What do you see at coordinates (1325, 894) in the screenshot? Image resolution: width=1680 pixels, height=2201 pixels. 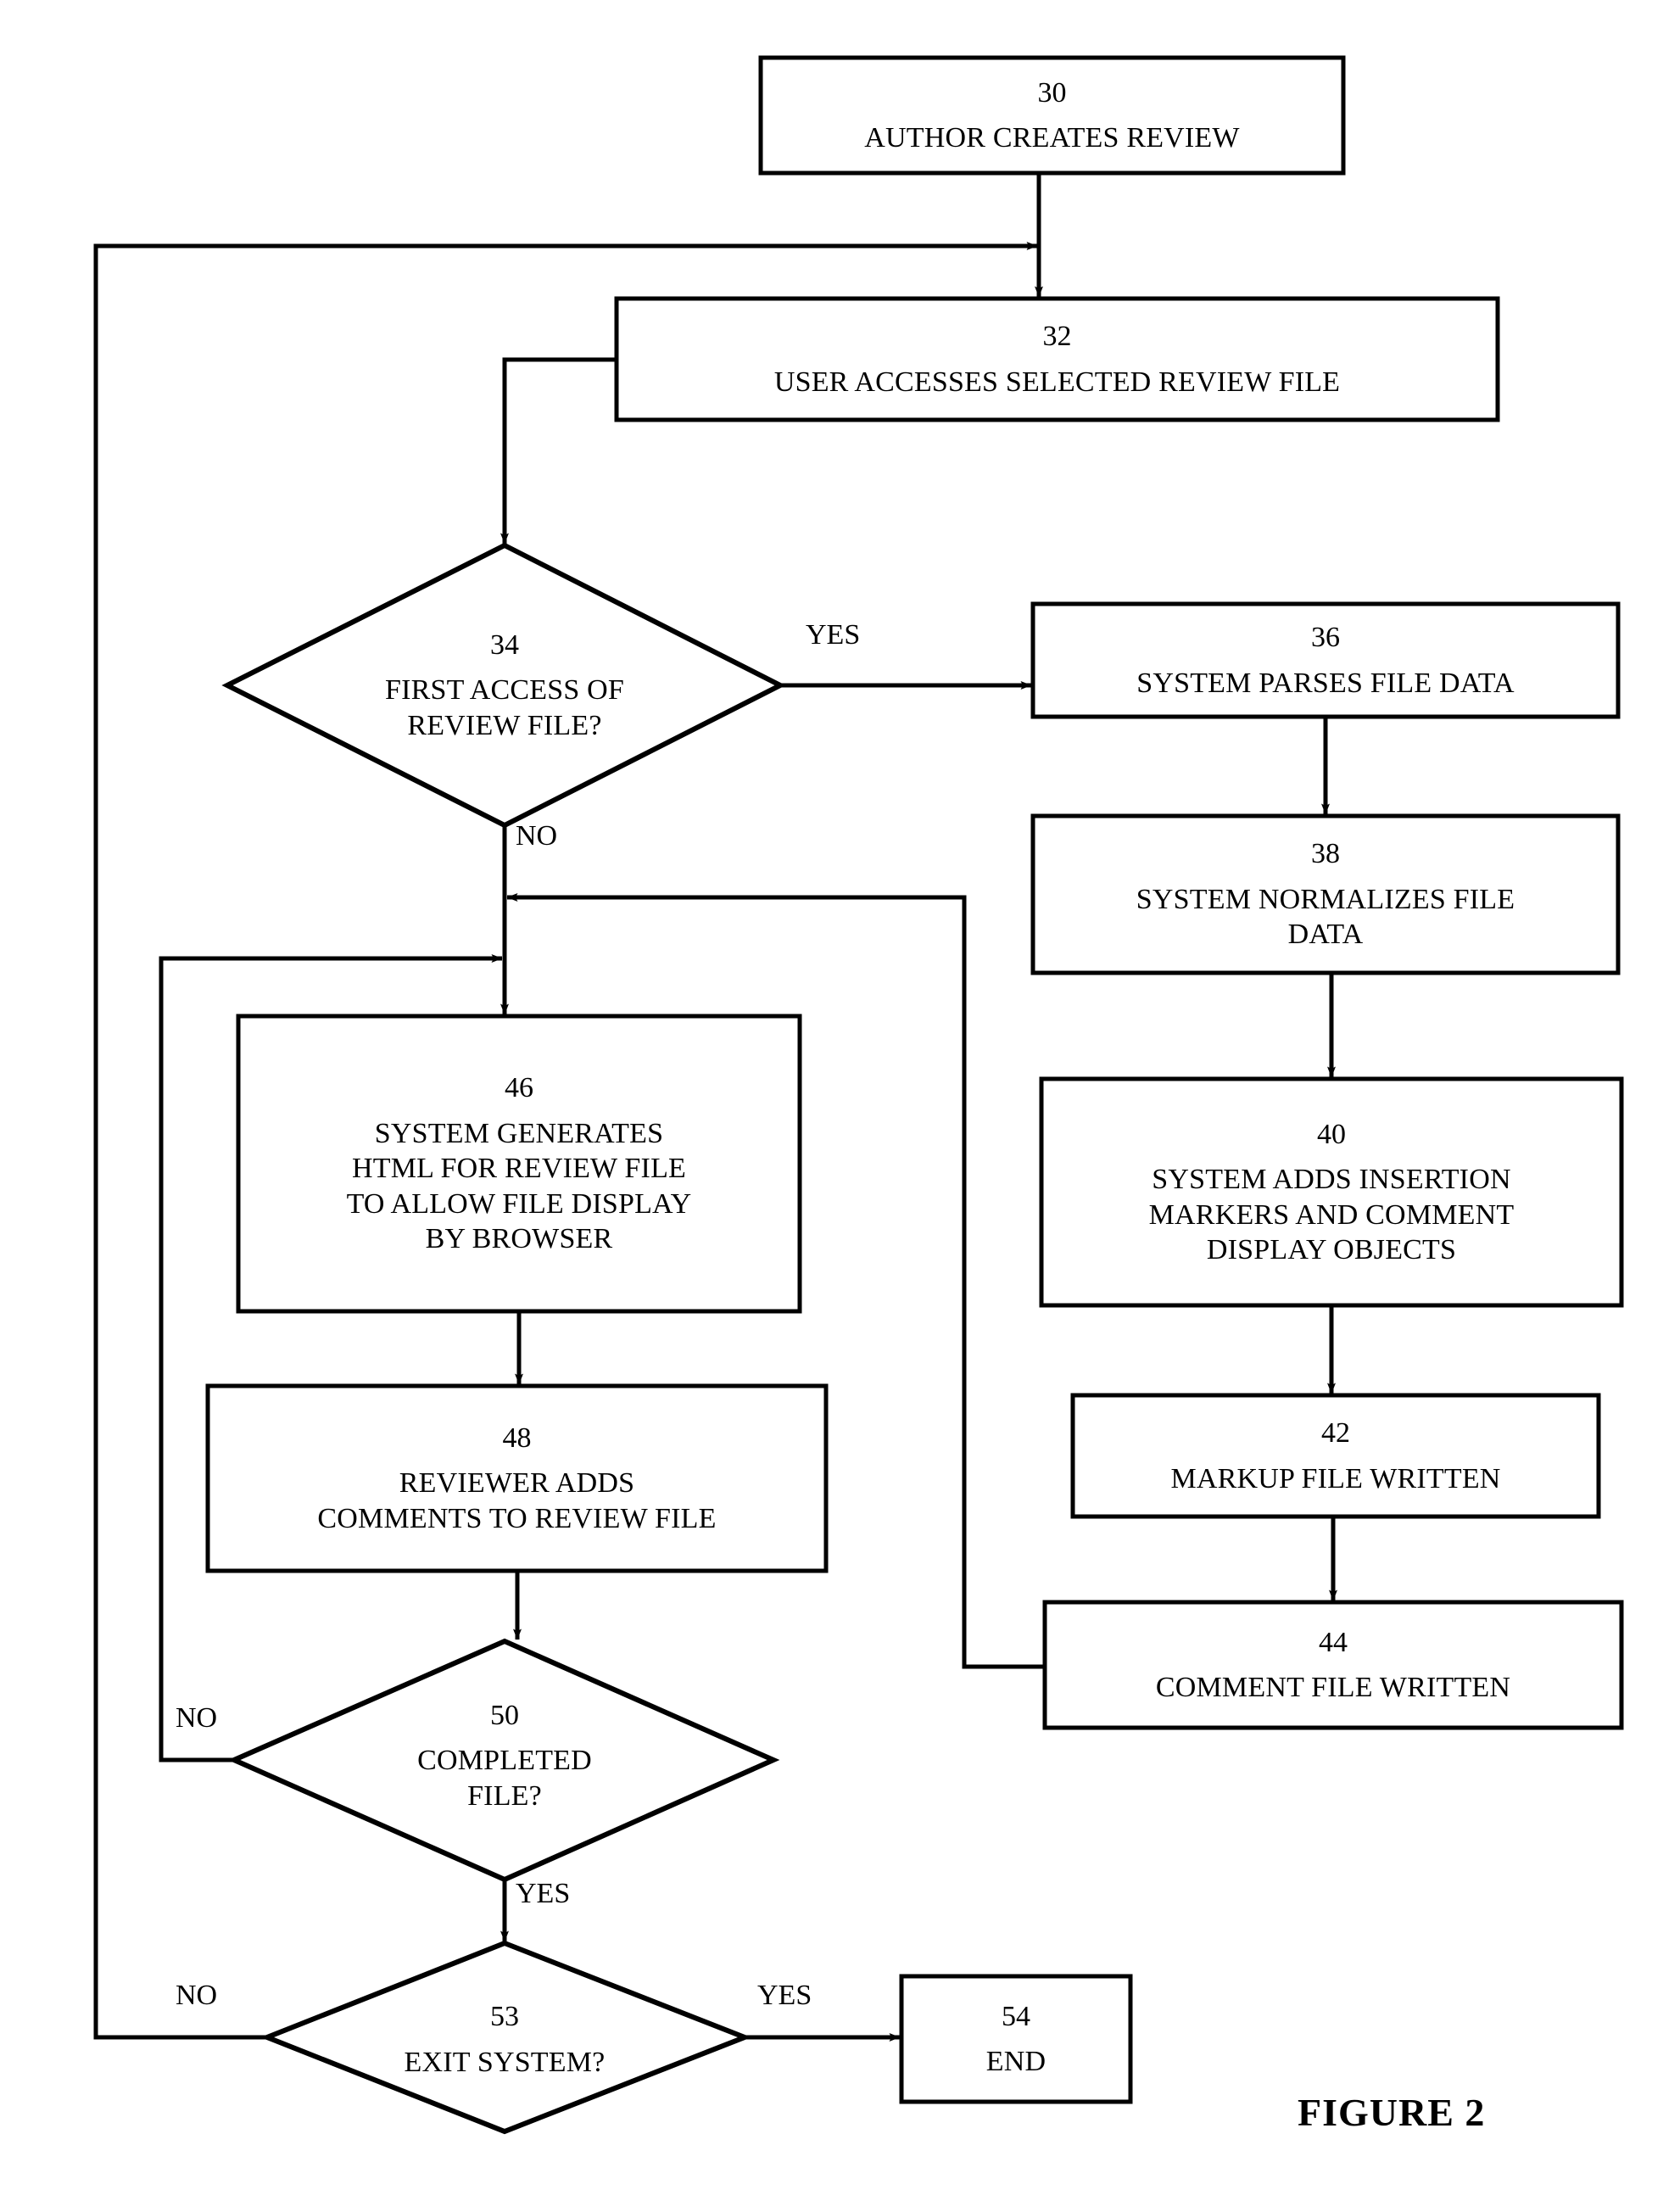 I see `node-38-shape` at bounding box center [1325, 894].